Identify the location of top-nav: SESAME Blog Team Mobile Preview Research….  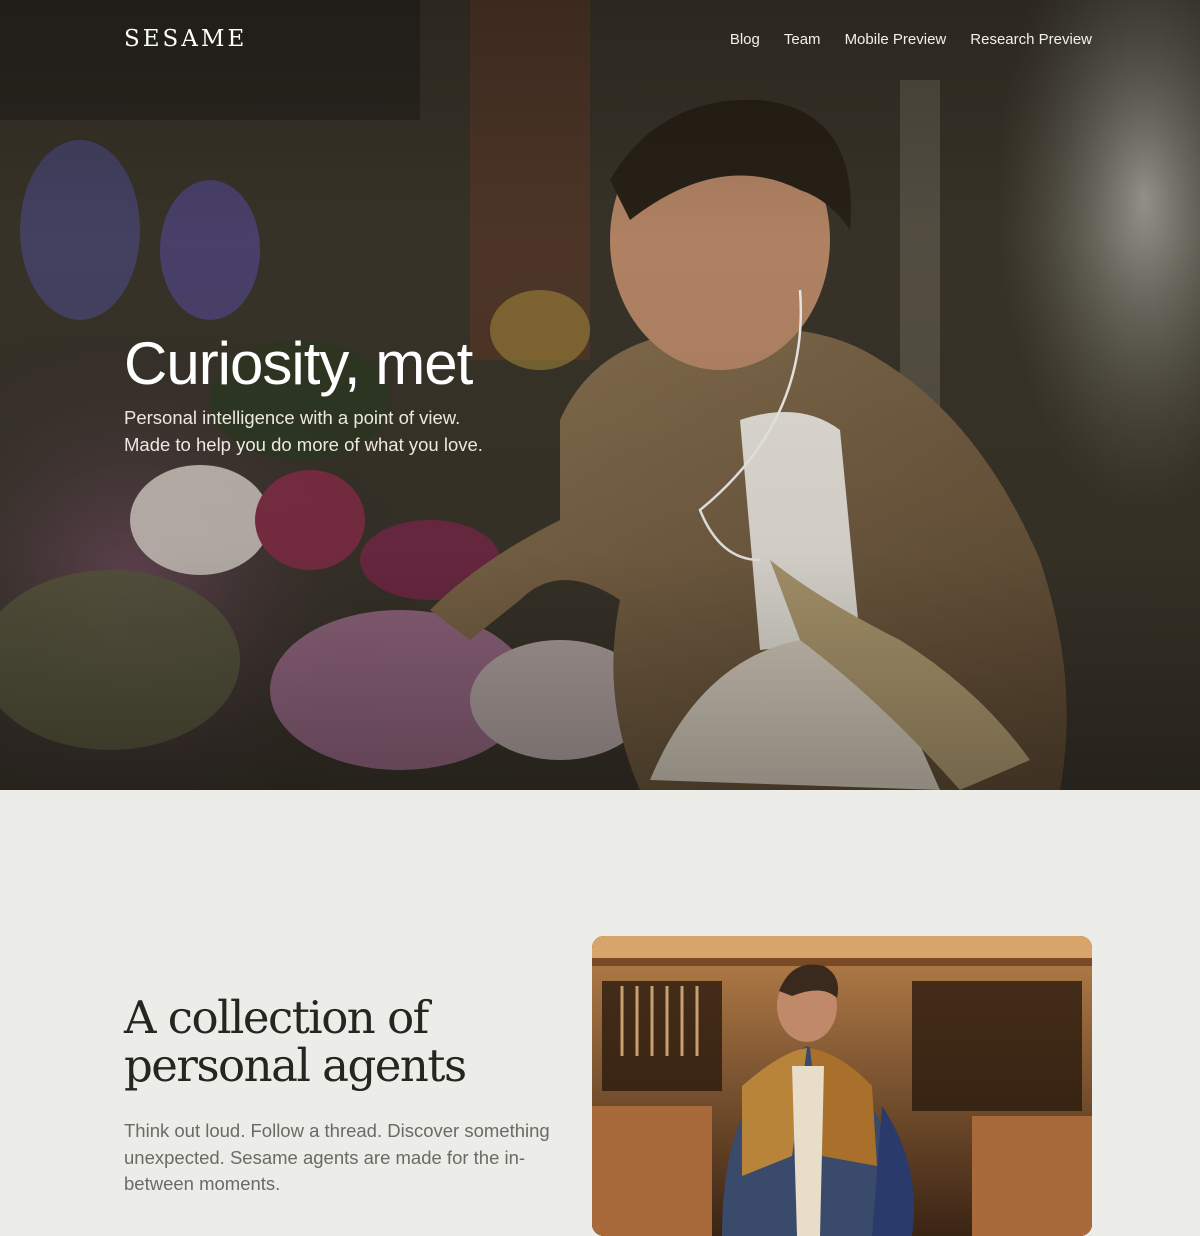
(608, 39).